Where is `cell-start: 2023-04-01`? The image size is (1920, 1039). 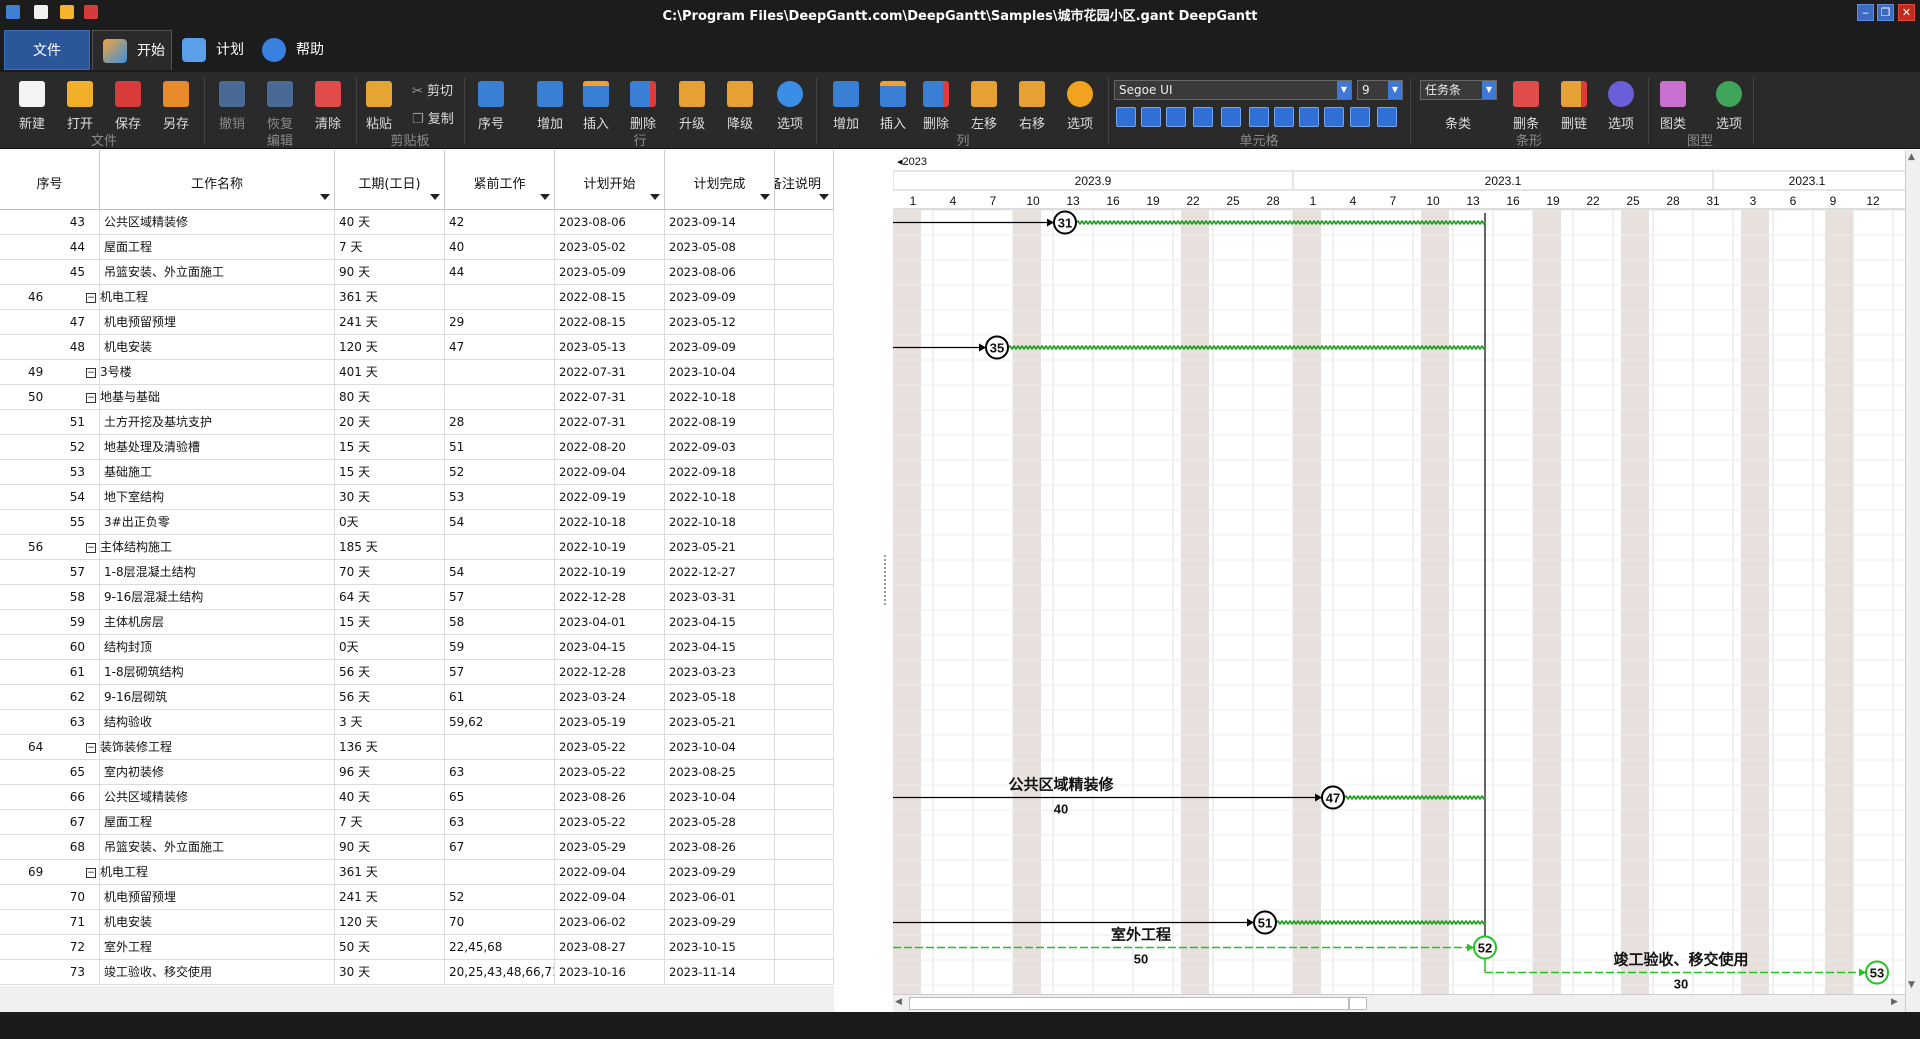 cell-start: 2023-04-01 is located at coordinates (610, 622).